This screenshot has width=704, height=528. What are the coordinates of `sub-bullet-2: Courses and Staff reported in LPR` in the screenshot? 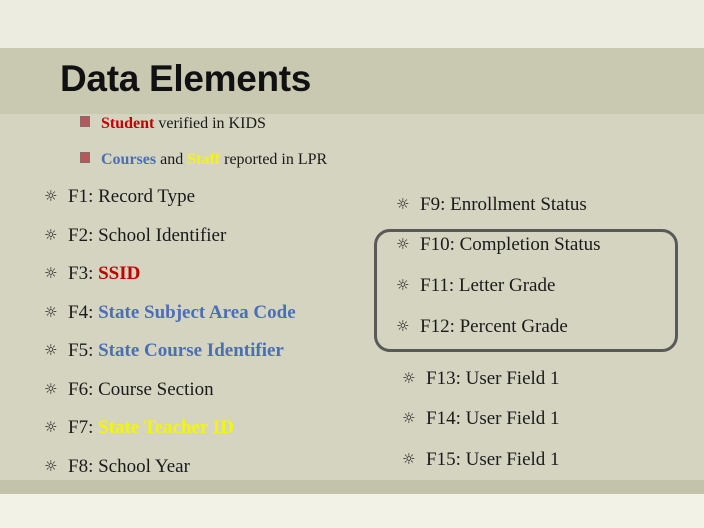 It's located at (203, 160).